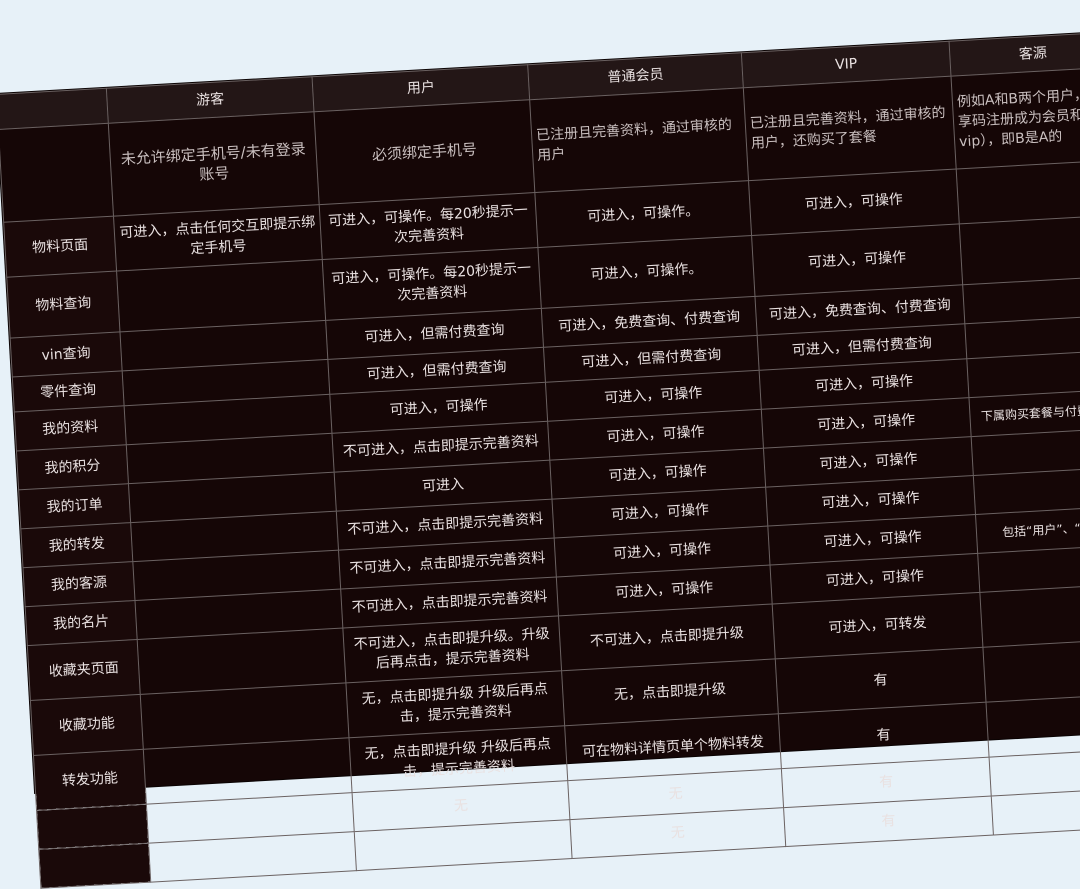 This screenshot has height=889, width=1080. Describe the element at coordinates (850, 128) in the screenshot. I see `desc-vip: 已注册且完善资料，通过审核的用户，还购买了套餐` at that location.